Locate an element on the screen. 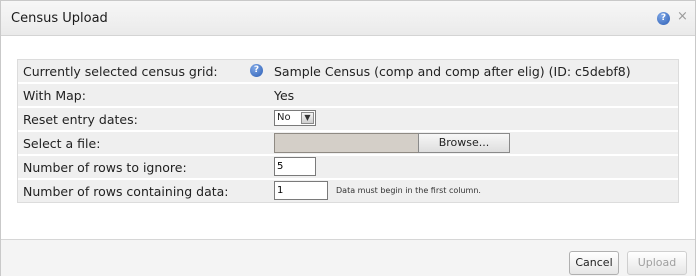  select-file-label: Select a file: is located at coordinates (62, 143).